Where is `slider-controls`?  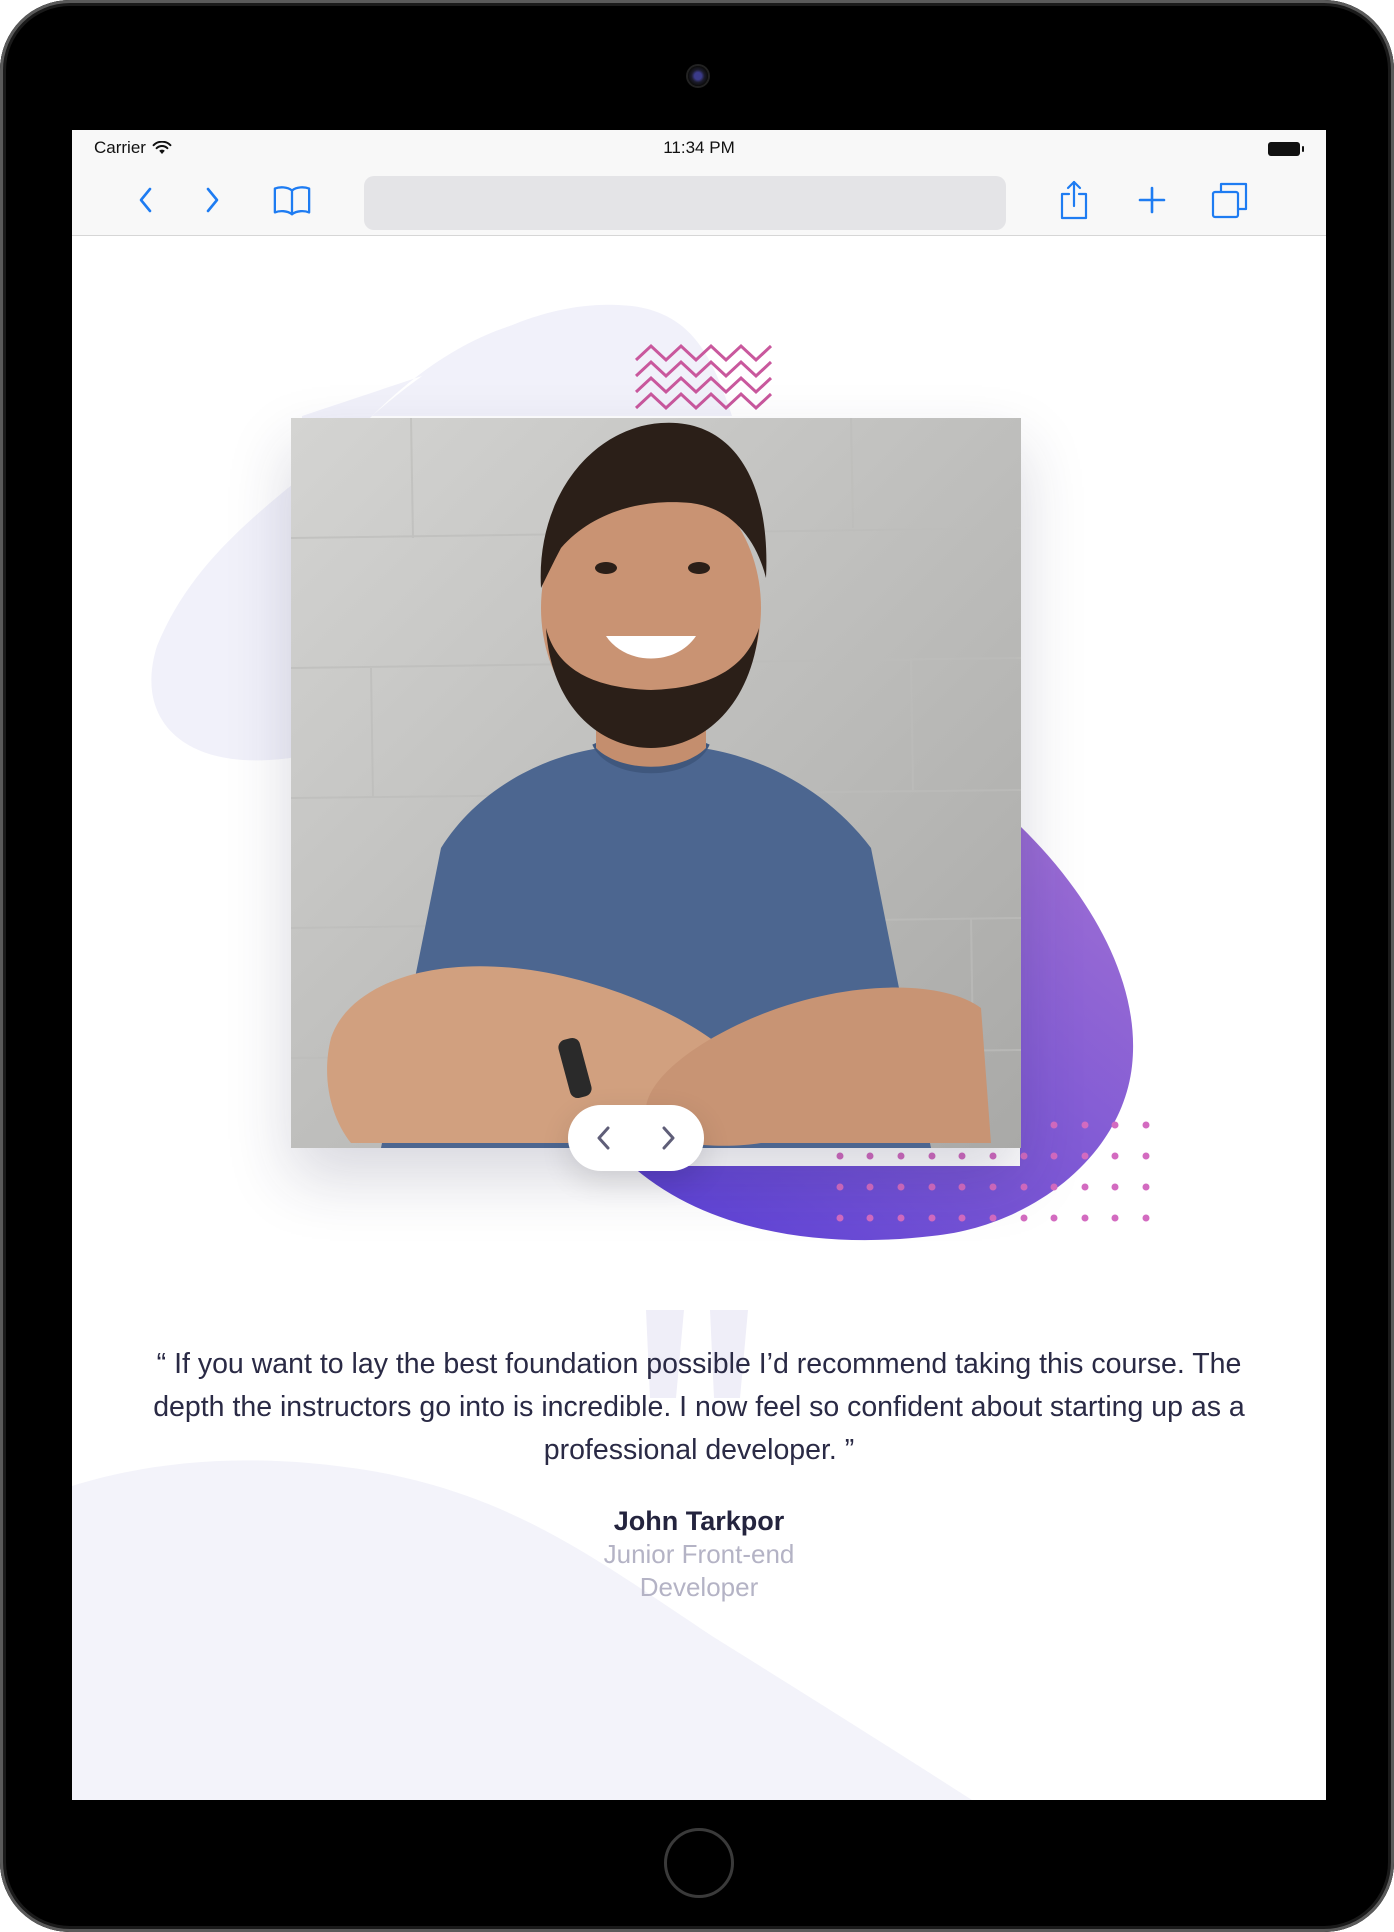 slider-controls is located at coordinates (636, 1138).